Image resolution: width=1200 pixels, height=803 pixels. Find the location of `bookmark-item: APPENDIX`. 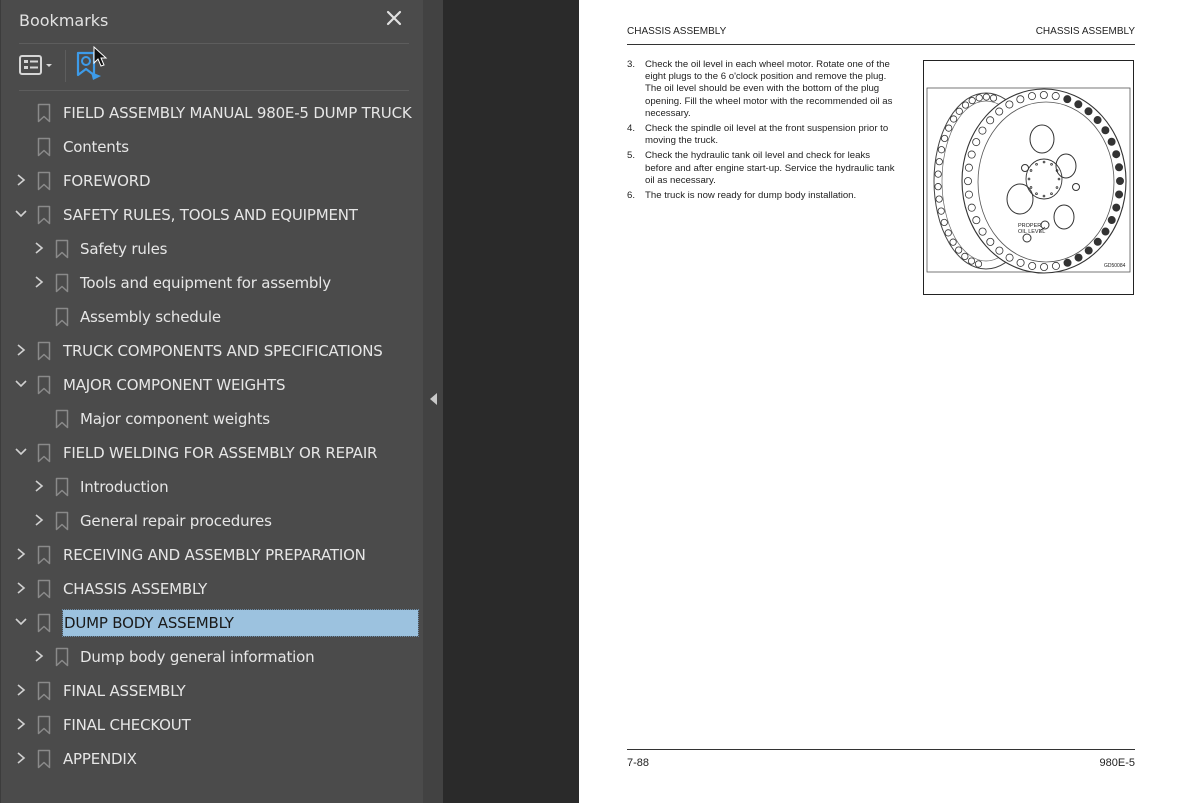

bookmark-item: APPENDIX is located at coordinates (212, 759).